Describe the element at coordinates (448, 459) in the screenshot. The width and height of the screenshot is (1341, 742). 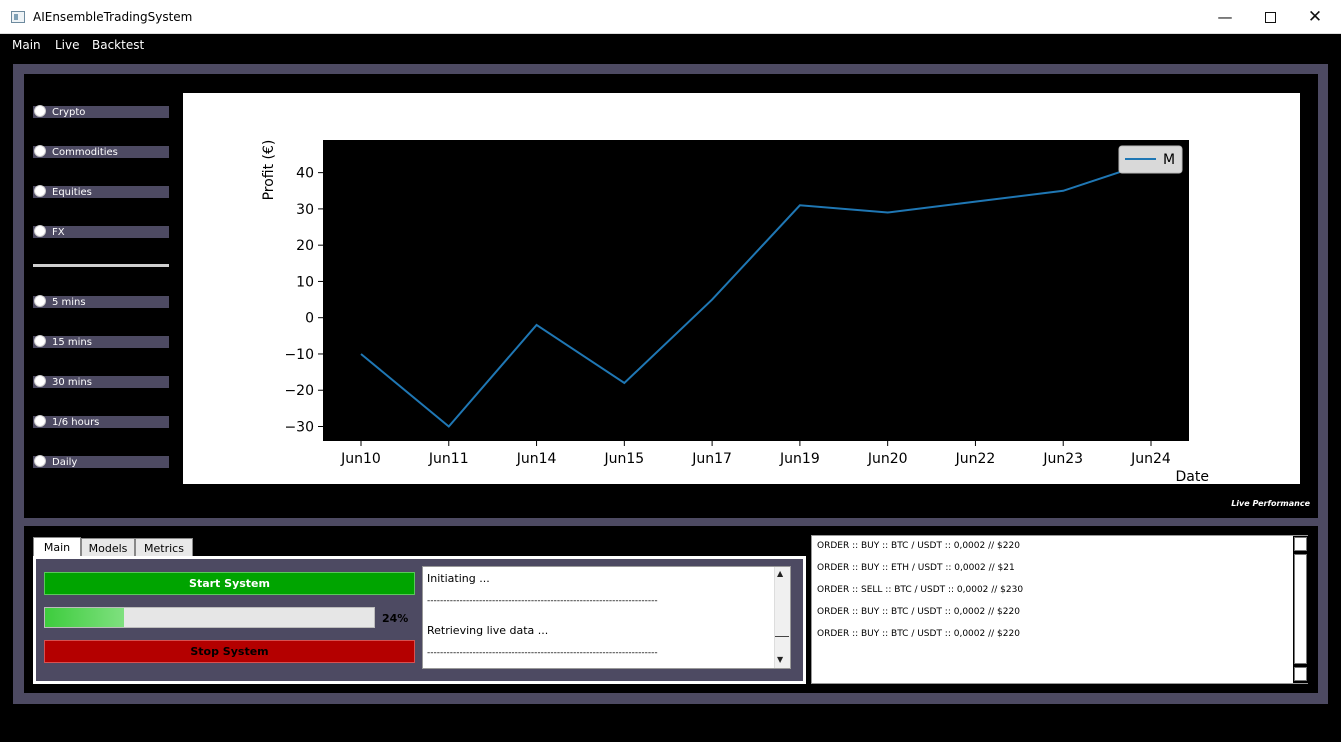
I see `x-tick-label: Jun11` at that location.